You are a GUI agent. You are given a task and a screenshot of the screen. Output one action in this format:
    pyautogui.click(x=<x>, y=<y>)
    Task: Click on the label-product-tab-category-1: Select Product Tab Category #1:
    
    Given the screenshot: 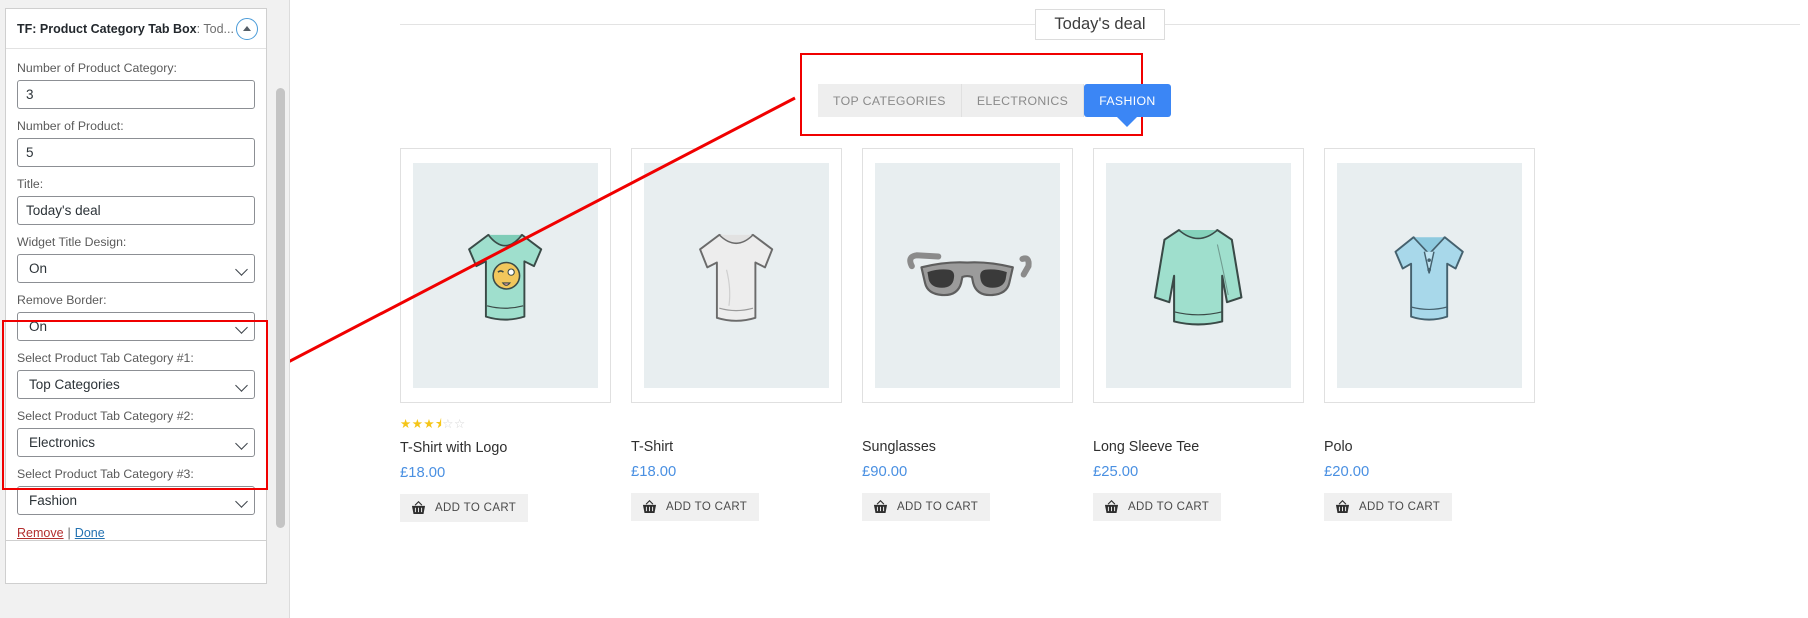 What is the action you would take?
    pyautogui.click(x=105, y=358)
    